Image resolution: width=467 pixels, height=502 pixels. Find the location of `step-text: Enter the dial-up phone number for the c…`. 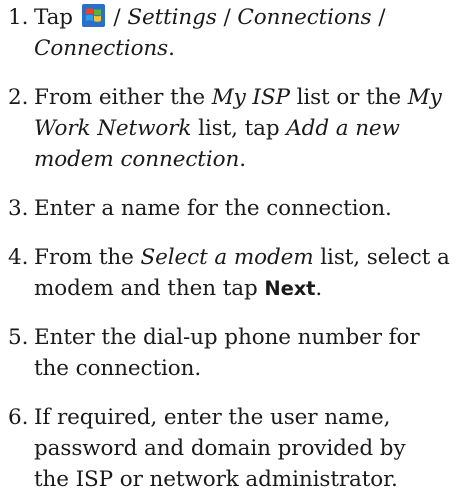

step-text: Enter the dial-up phone number for the c… is located at coordinates (227, 353).